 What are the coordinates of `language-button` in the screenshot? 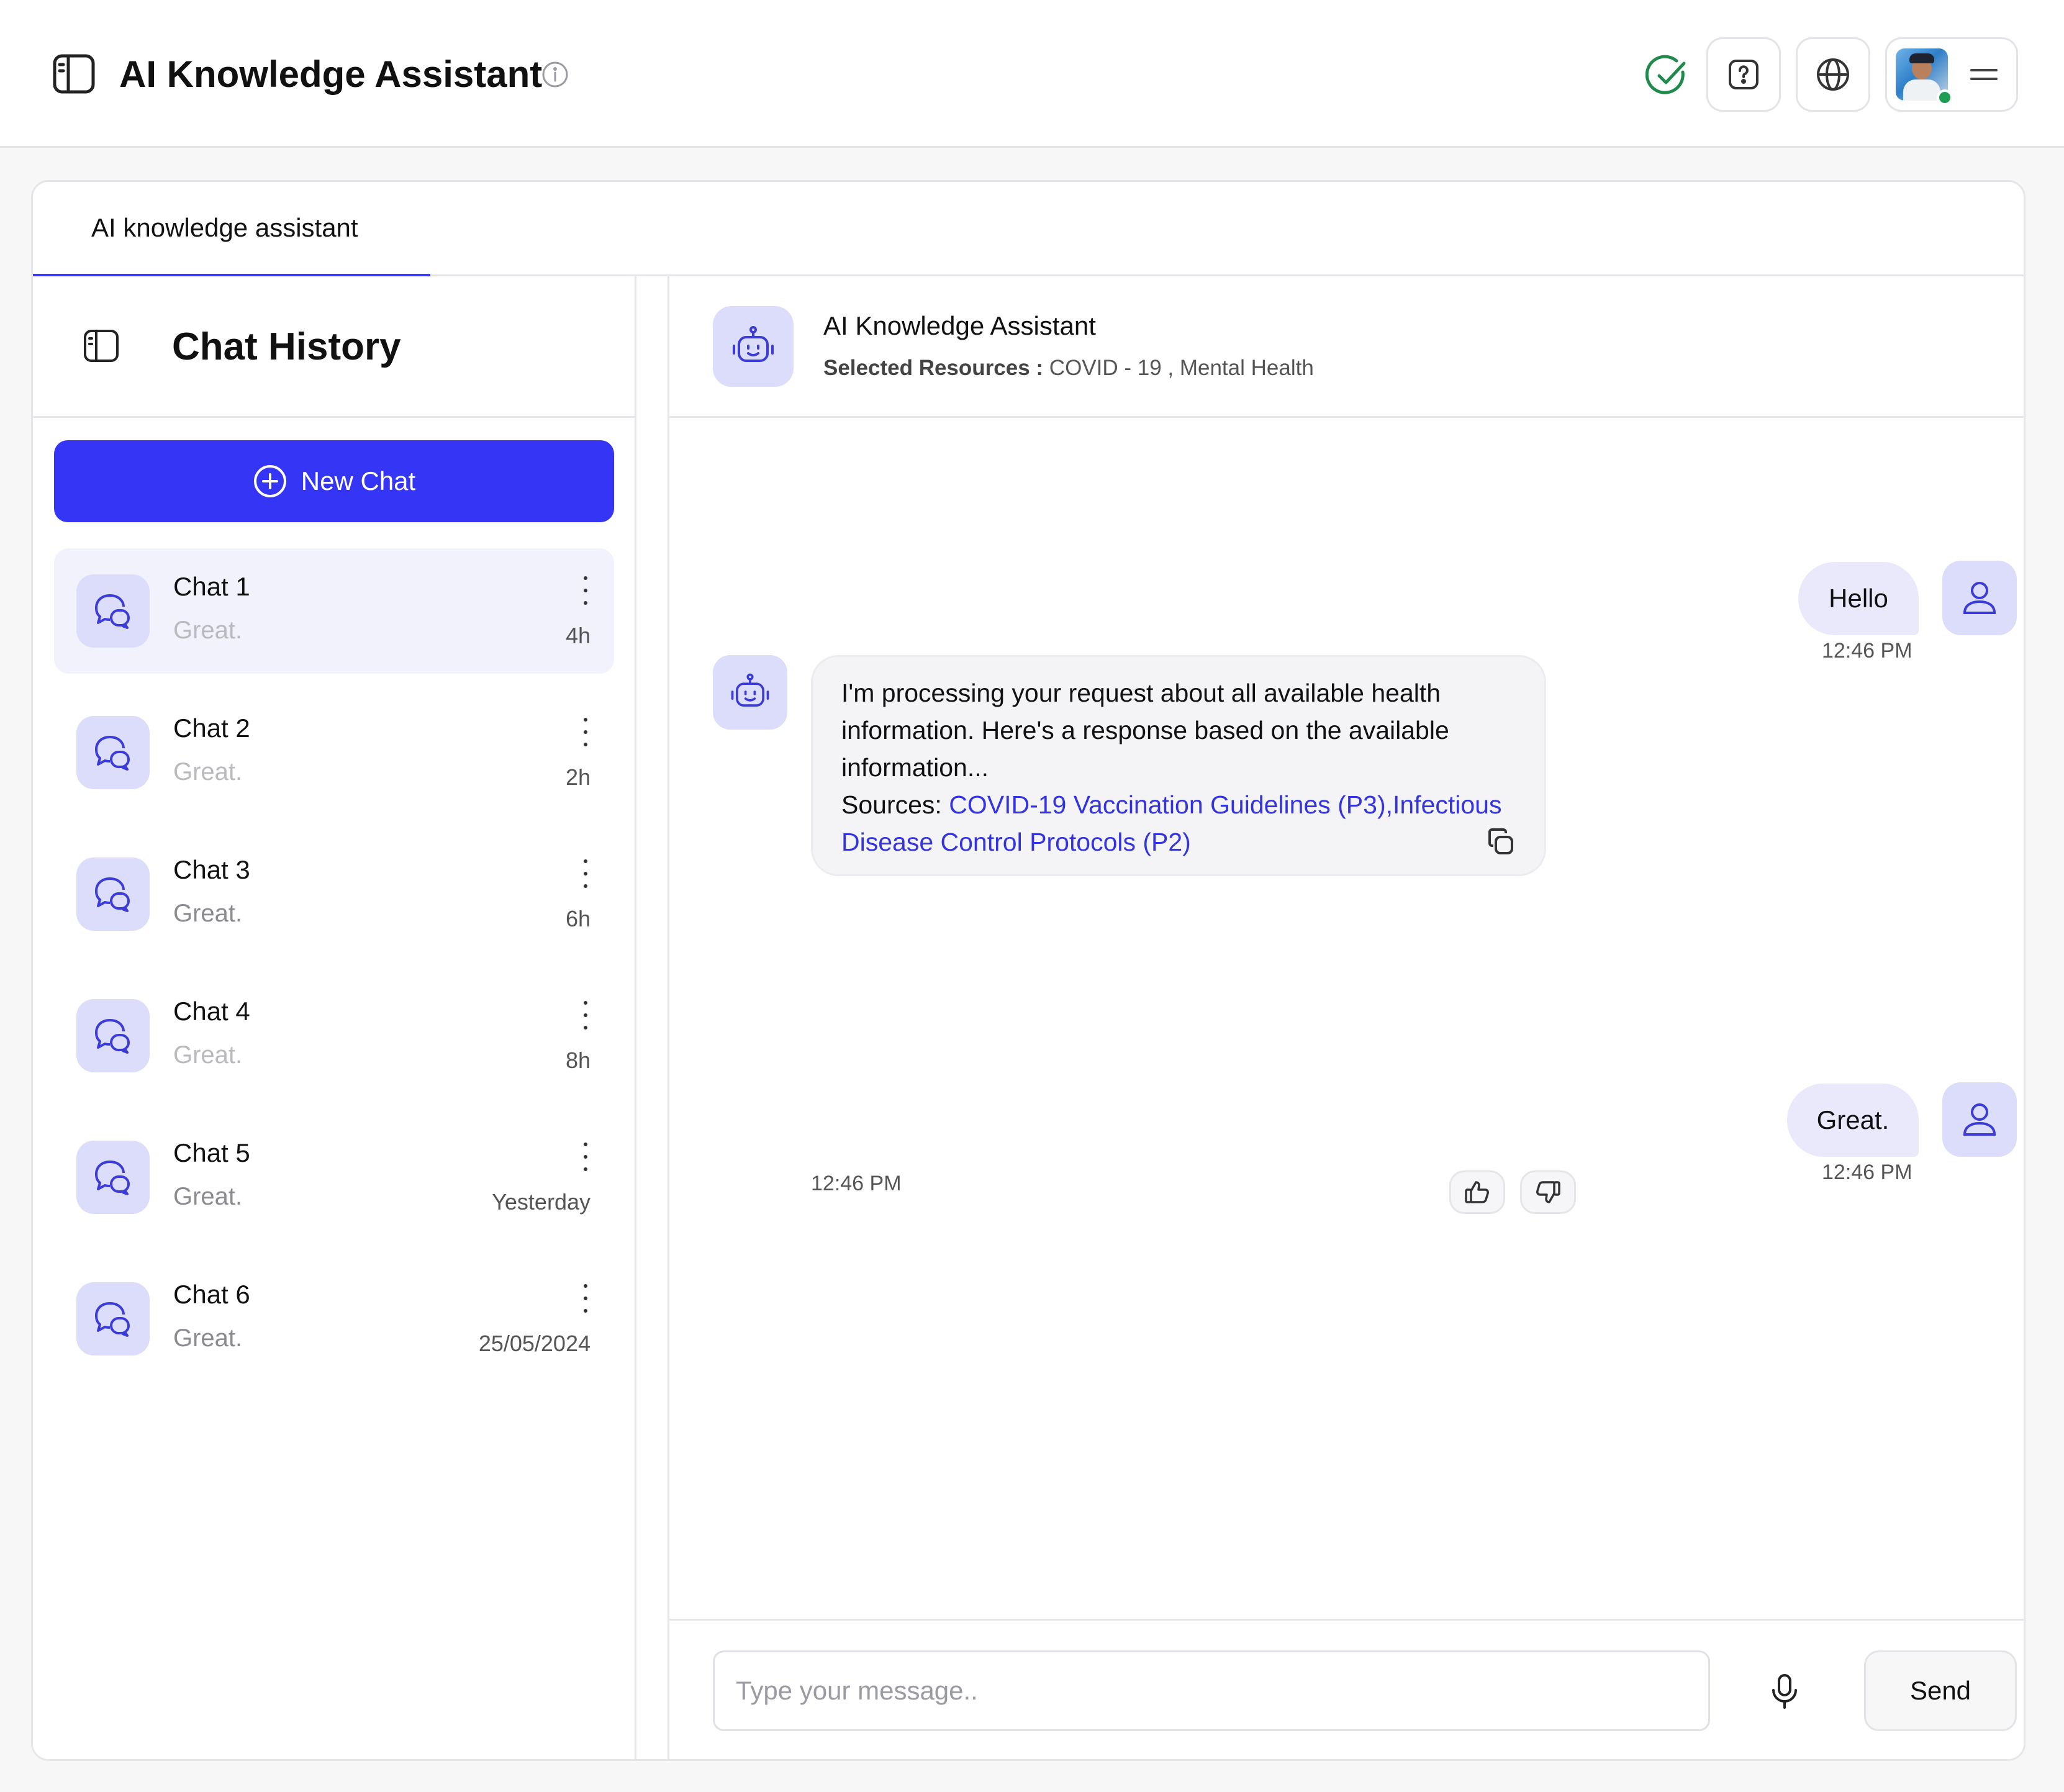 It's located at (1833, 74).